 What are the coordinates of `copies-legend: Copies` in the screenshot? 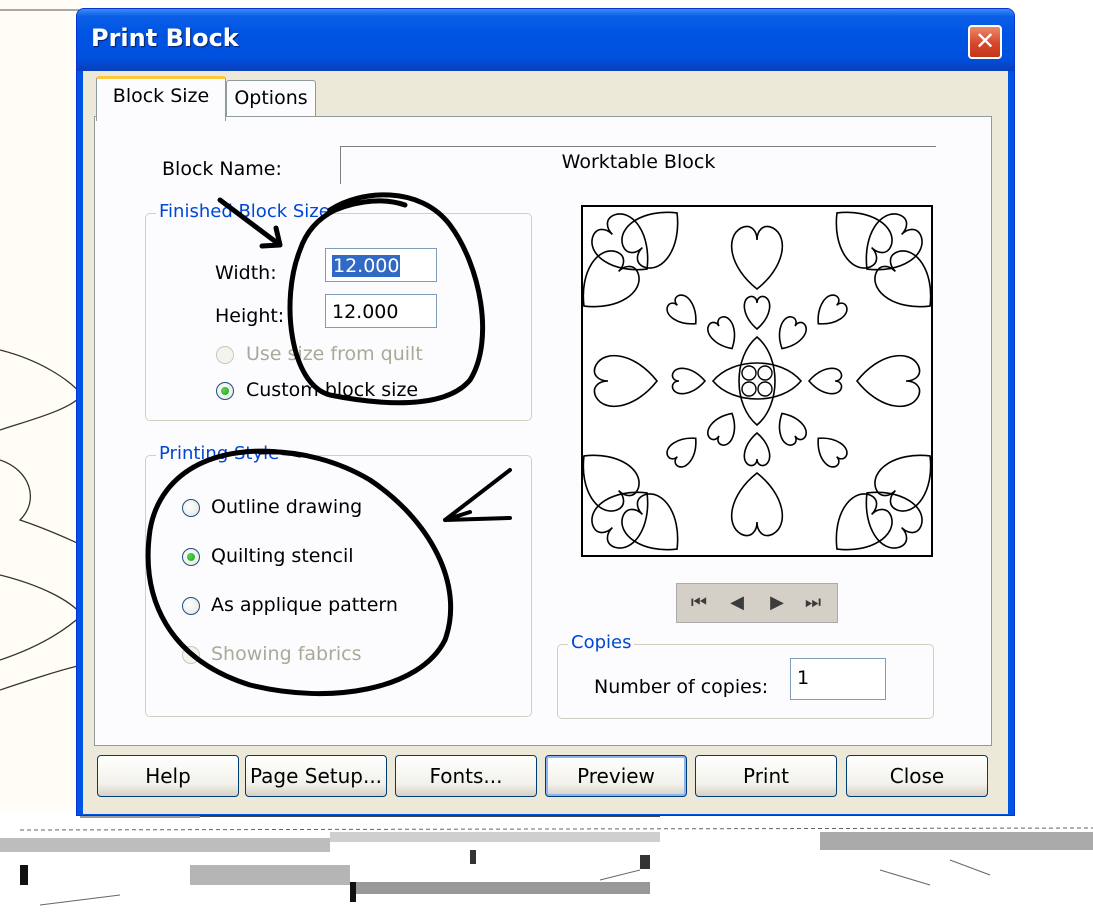 It's located at (601, 642).